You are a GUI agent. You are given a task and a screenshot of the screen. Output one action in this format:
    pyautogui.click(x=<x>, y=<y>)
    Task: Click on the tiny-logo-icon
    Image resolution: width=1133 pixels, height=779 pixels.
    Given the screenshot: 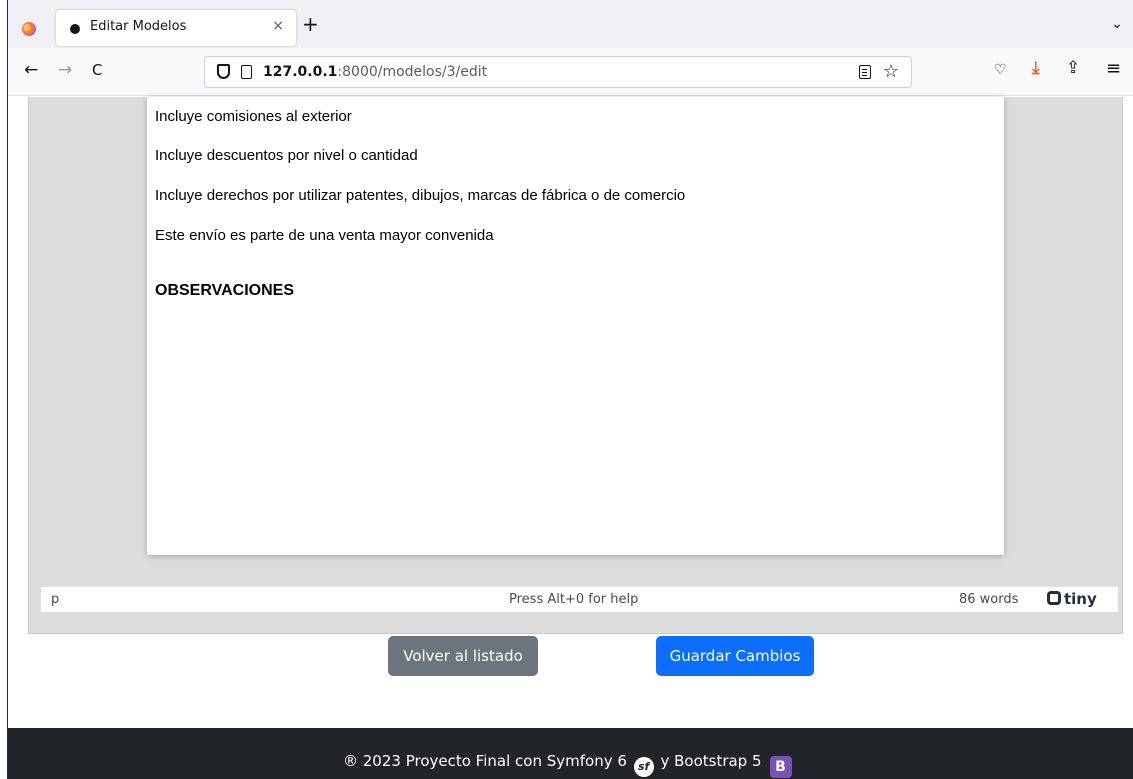 What is the action you would take?
    pyautogui.click(x=1054, y=598)
    